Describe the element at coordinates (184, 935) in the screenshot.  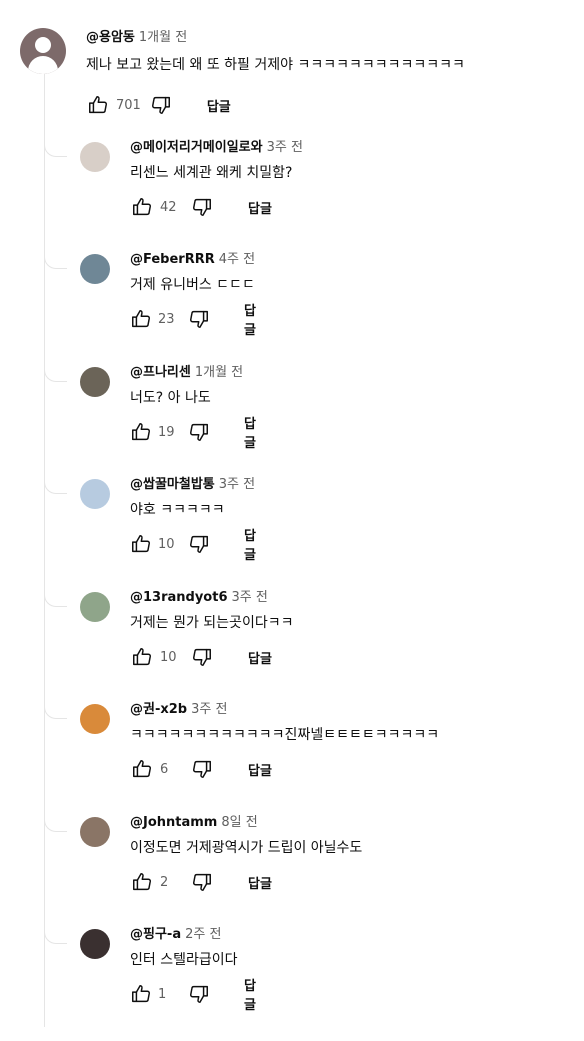
I see `reply-meta: @핑구-a 2주 전` at that location.